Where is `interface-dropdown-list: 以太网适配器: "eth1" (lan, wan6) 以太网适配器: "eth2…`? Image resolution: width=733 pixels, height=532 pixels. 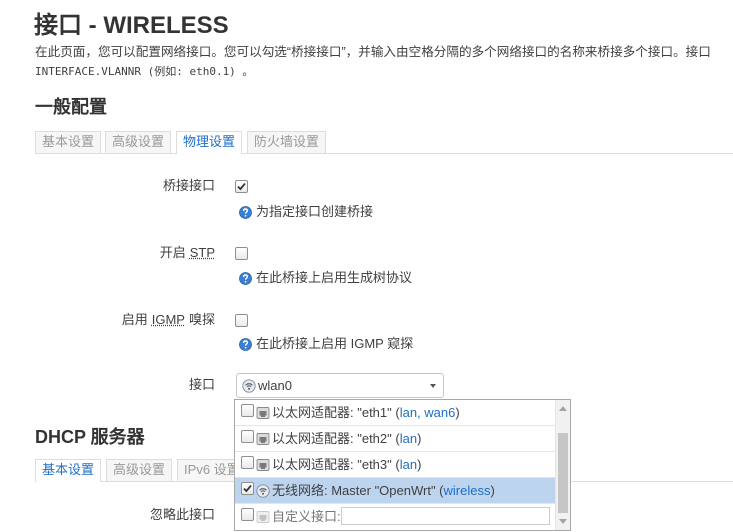
interface-dropdown-list: 以太网适配器: "eth1" (lan, wan6) 以太网适配器: "eth2… is located at coordinates (402, 465).